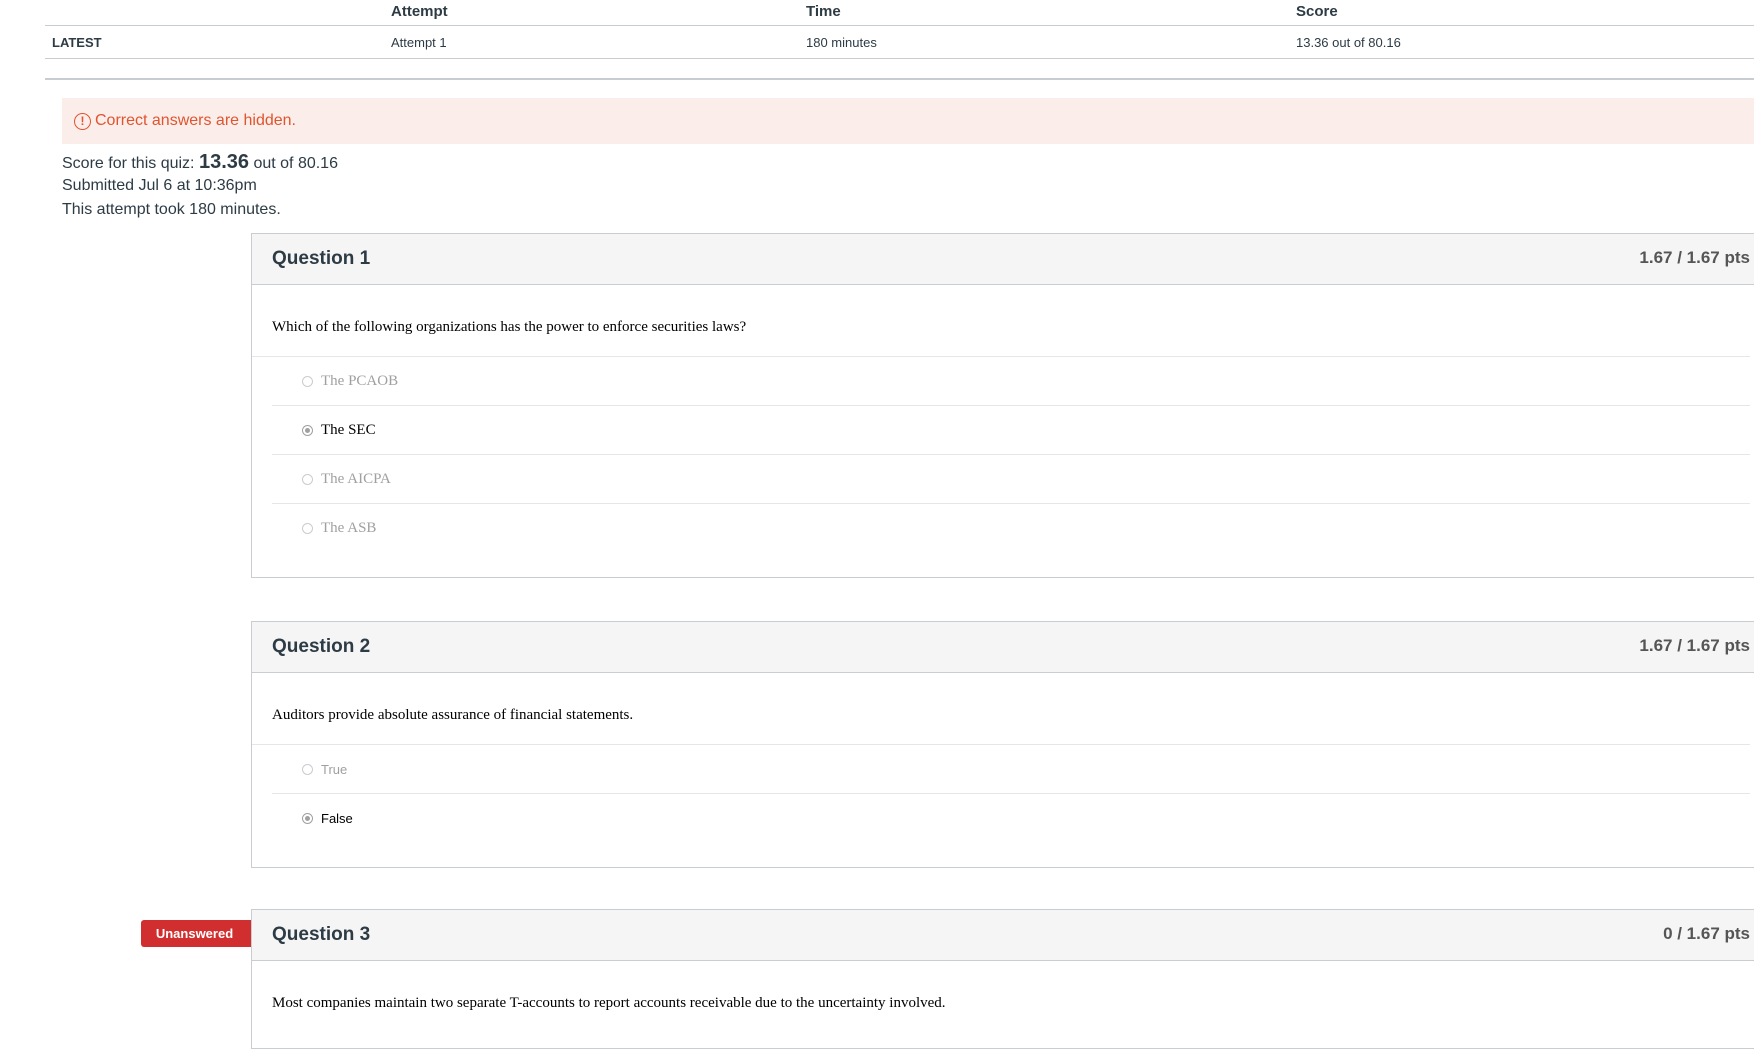 The width and height of the screenshot is (1754, 1049). Describe the element at coordinates (159, 185) in the screenshot. I see `submitted-text: Submitted Jul 6 at 10:36pm` at that location.